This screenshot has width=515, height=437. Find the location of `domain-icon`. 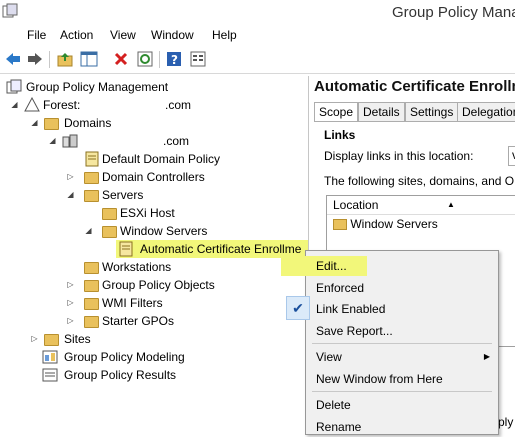

domain-icon is located at coordinates (70, 141).